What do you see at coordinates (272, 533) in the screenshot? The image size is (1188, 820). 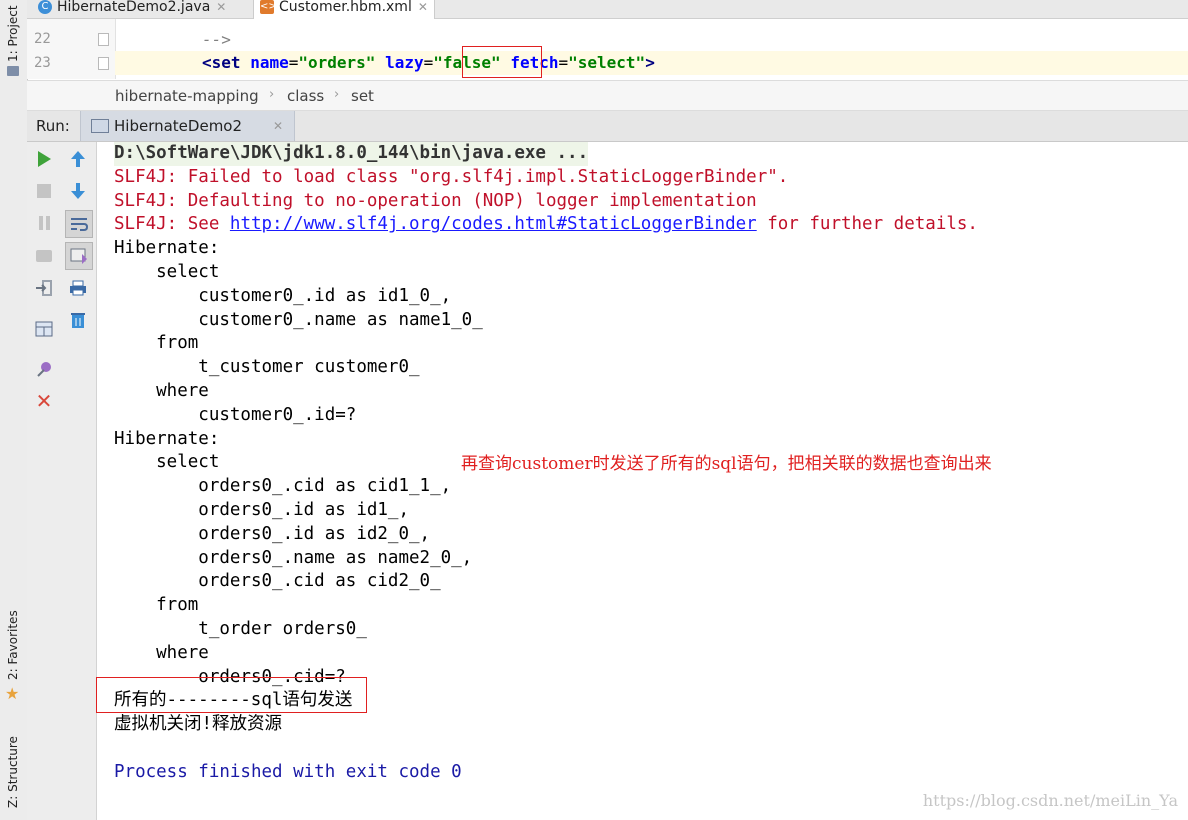 I see `console-line: orders0_.id as id2_0_,` at bounding box center [272, 533].